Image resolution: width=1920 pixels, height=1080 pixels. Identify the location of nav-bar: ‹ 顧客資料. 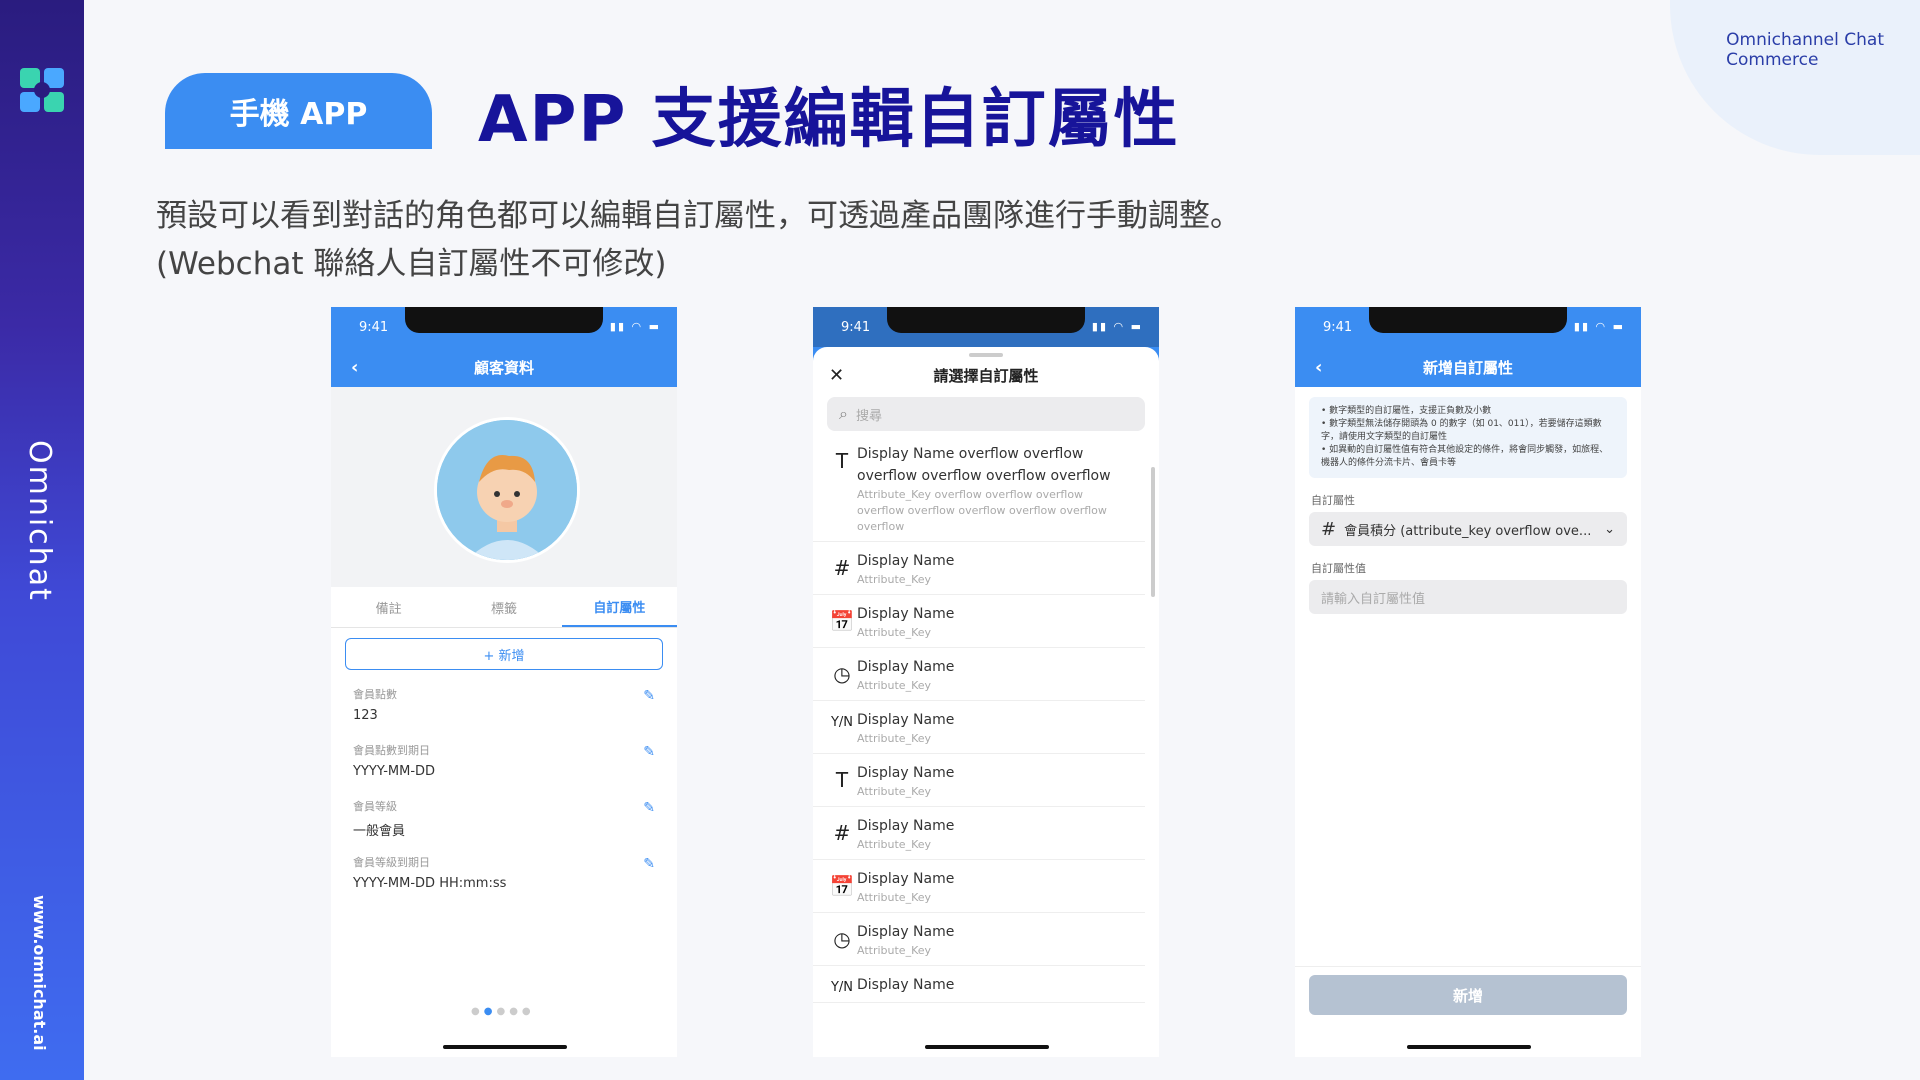
(504, 367).